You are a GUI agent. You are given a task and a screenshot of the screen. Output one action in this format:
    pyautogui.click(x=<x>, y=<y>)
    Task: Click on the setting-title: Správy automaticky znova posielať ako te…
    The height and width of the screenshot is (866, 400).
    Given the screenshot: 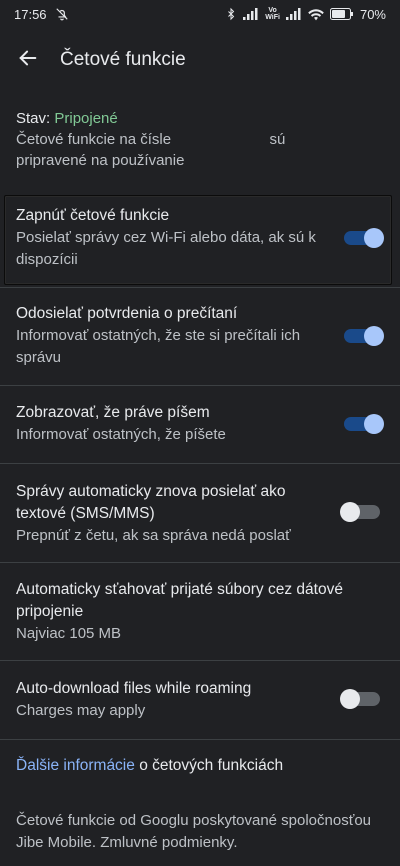 What is the action you would take?
    pyautogui.click(x=151, y=502)
    